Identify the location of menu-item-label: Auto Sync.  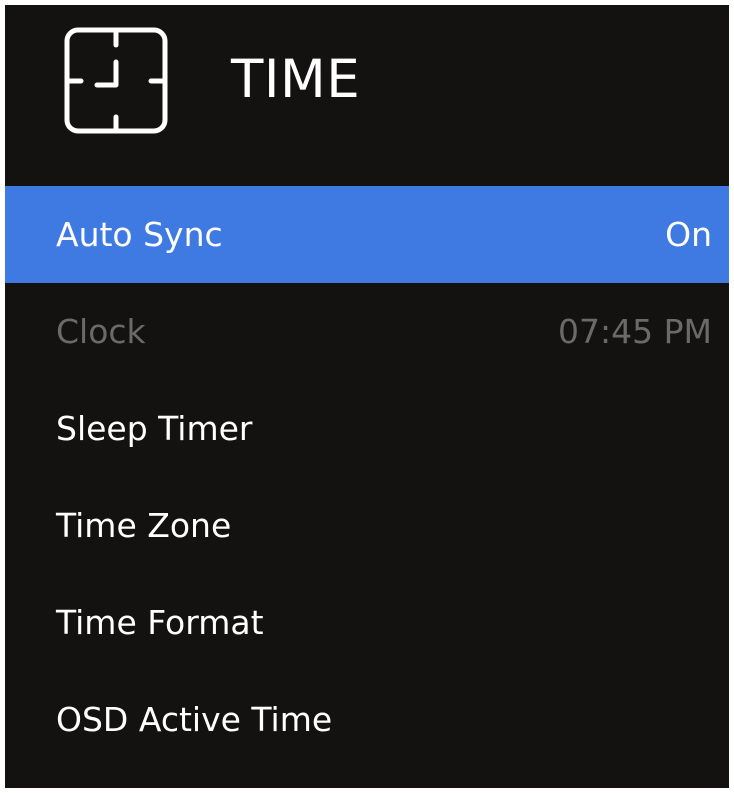
(139, 234).